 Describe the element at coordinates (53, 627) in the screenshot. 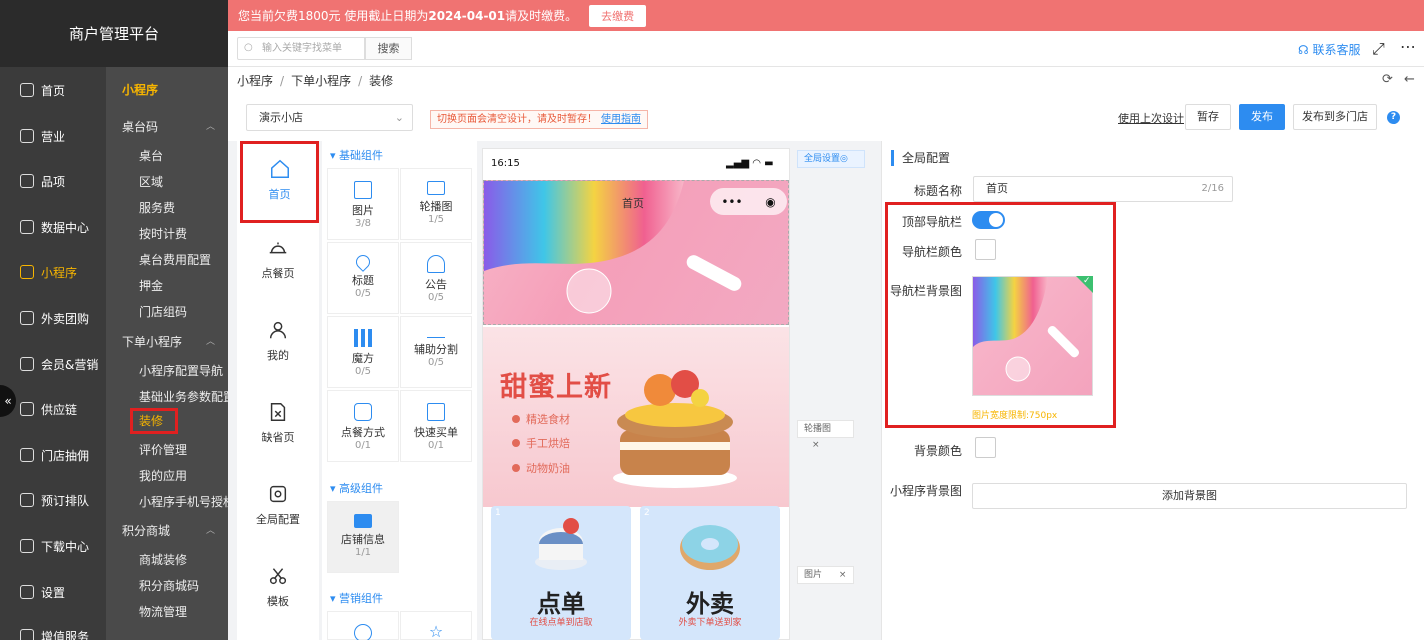

I see `nav-item-value-added: 增值服务` at that location.